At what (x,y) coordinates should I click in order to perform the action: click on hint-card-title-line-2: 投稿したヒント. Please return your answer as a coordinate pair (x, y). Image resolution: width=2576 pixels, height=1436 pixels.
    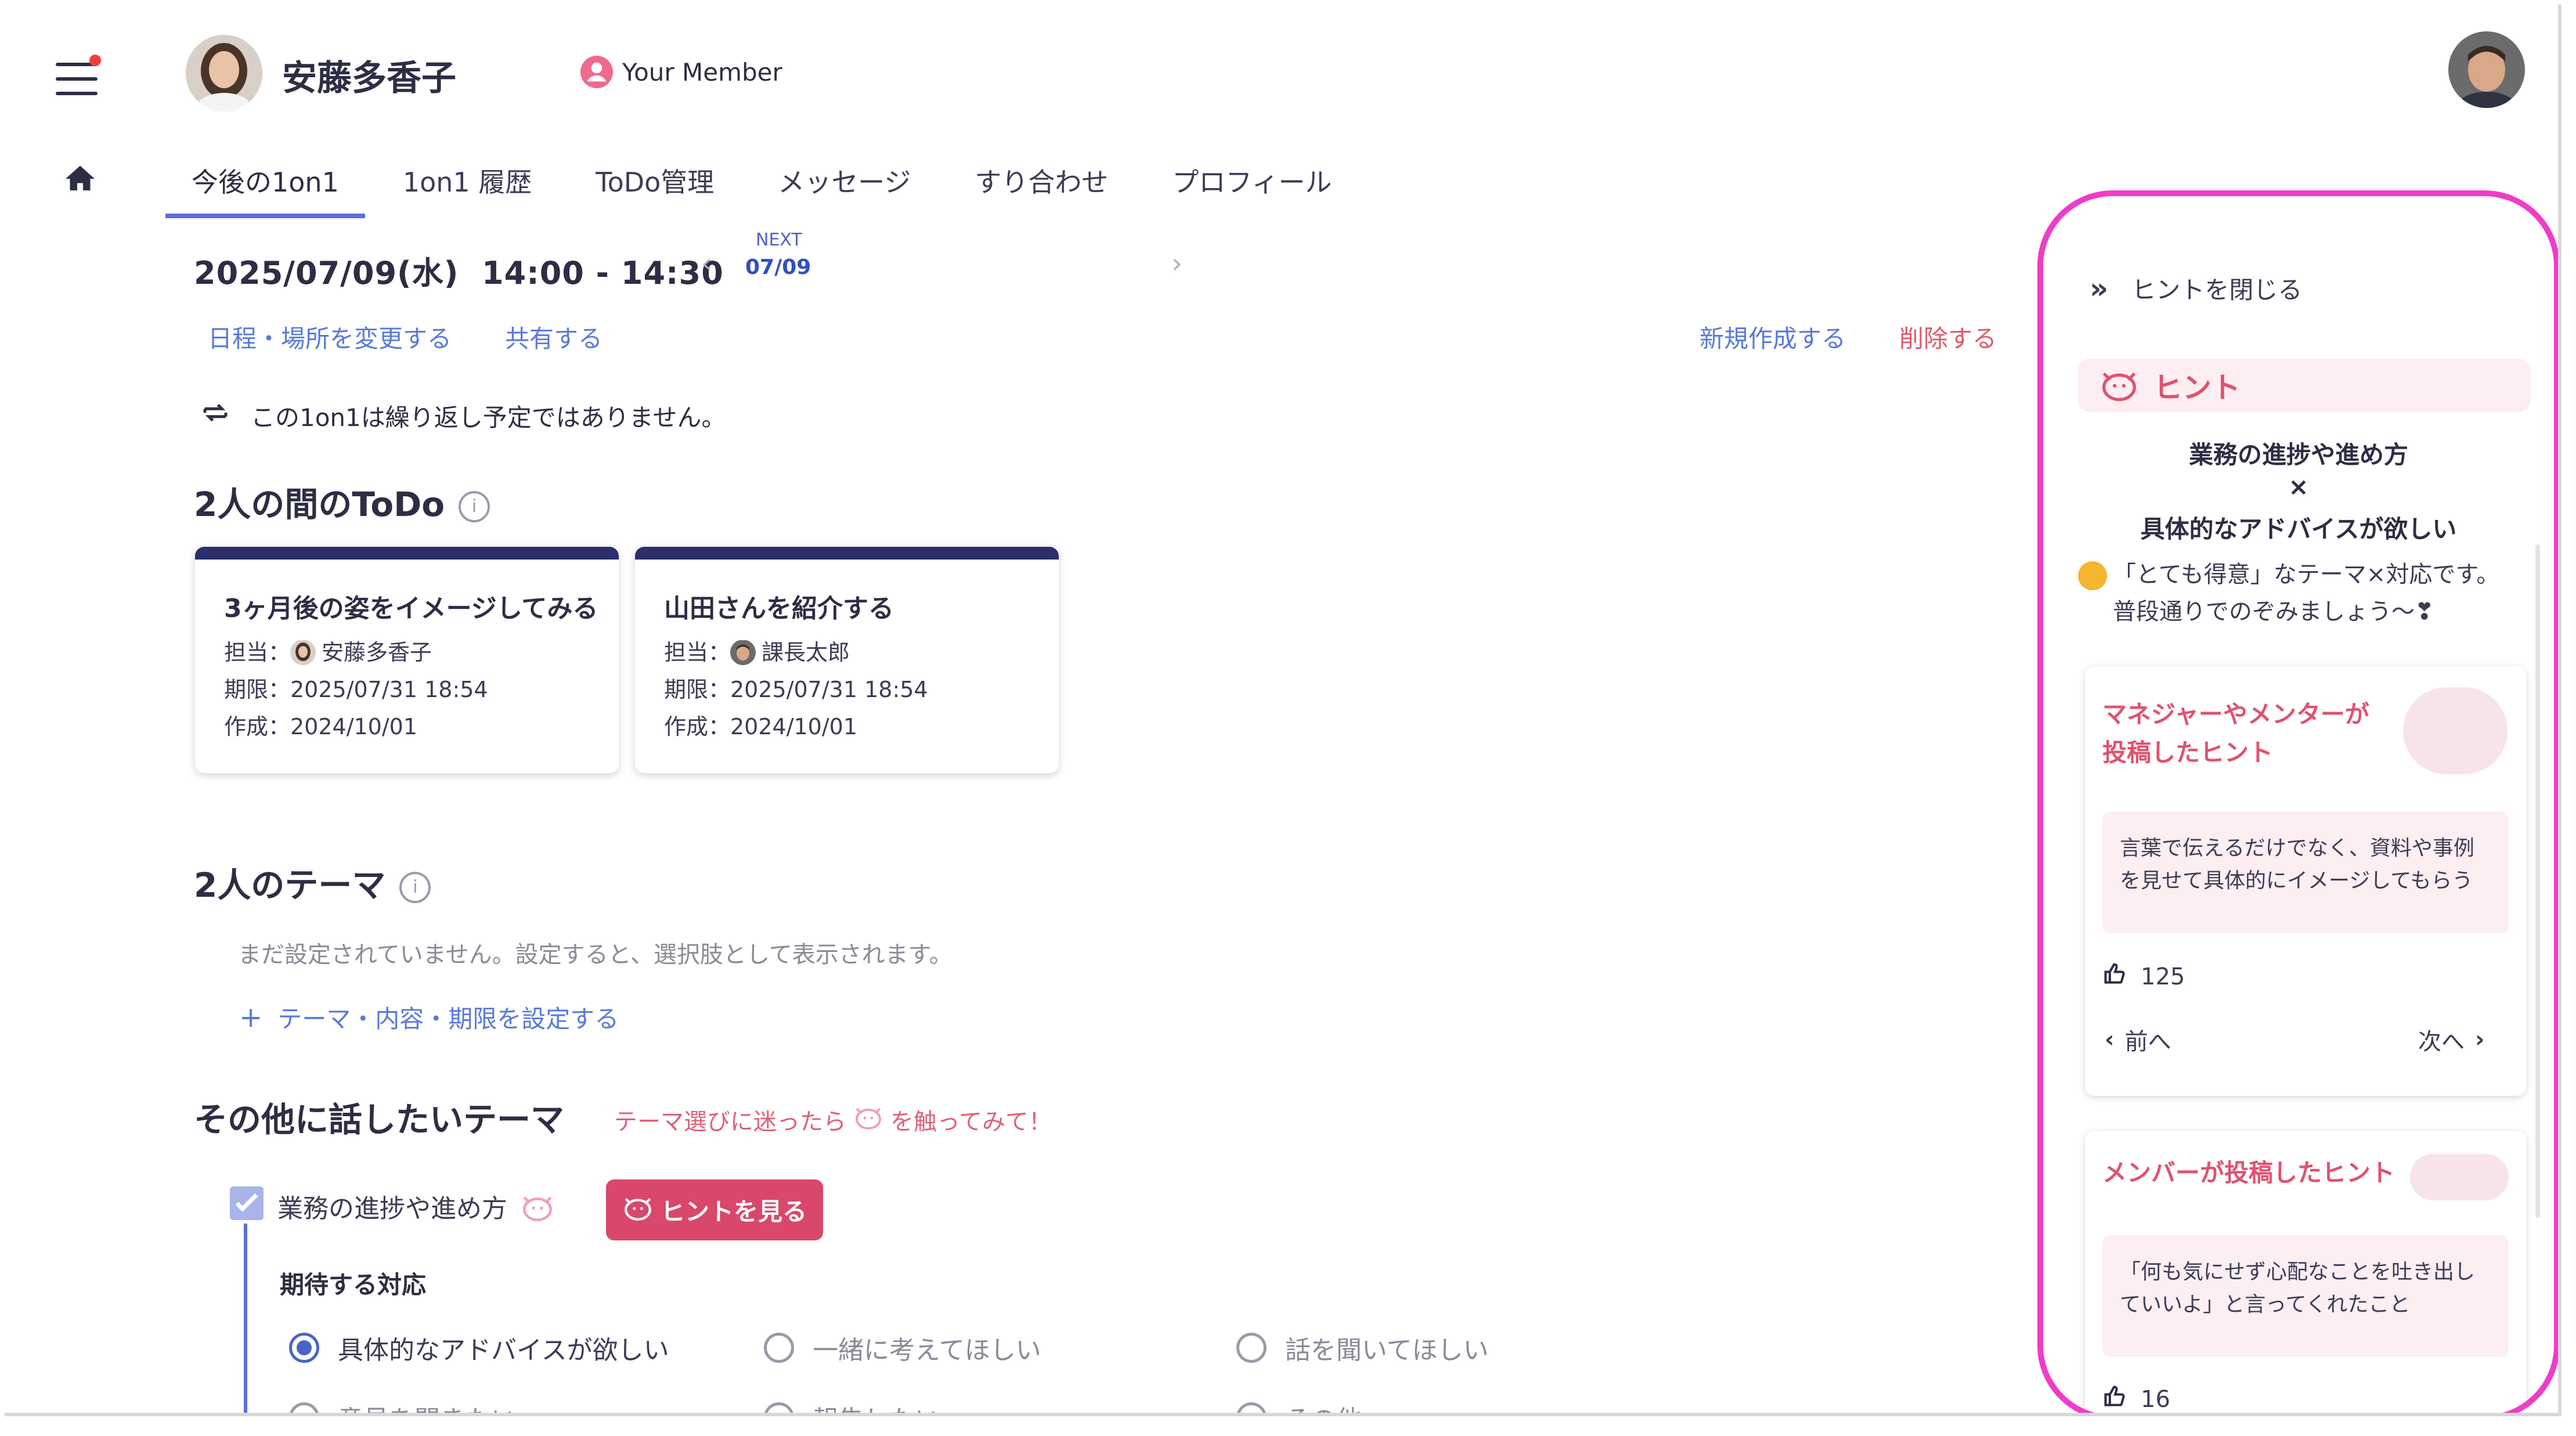
    Looking at the image, I should click on (2188, 752).